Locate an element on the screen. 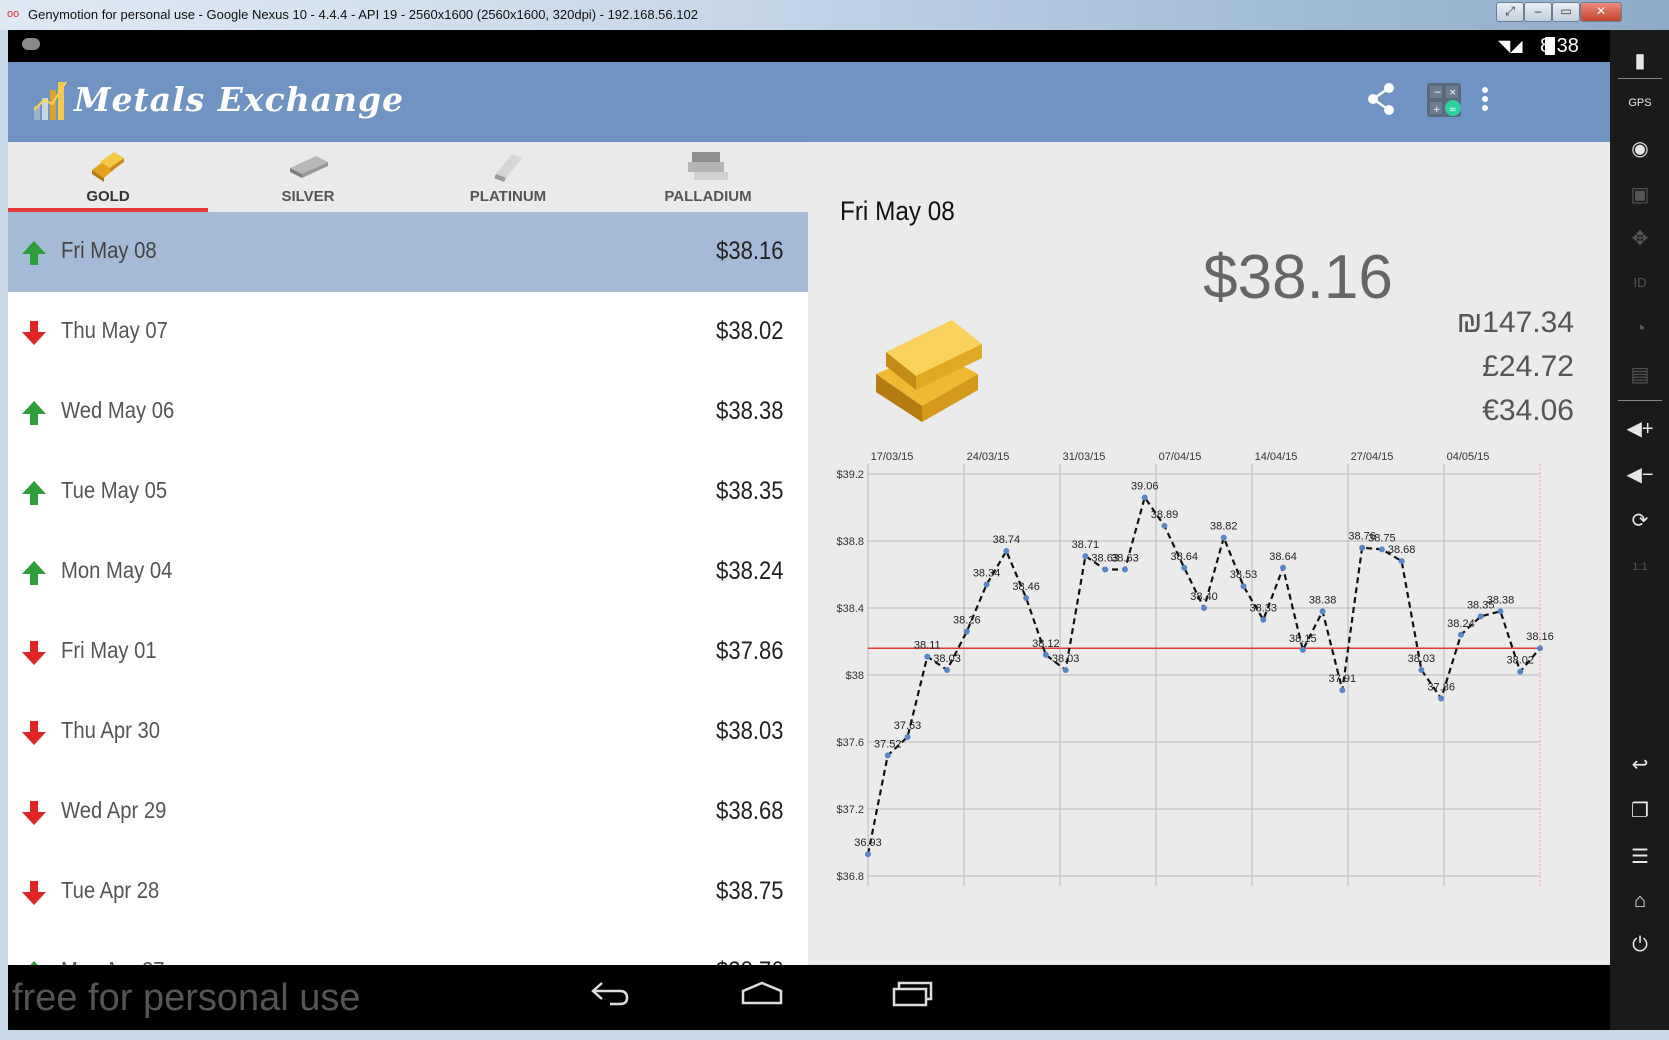  list-item: Wed Apr 29 $38.68 is located at coordinates (408, 812).